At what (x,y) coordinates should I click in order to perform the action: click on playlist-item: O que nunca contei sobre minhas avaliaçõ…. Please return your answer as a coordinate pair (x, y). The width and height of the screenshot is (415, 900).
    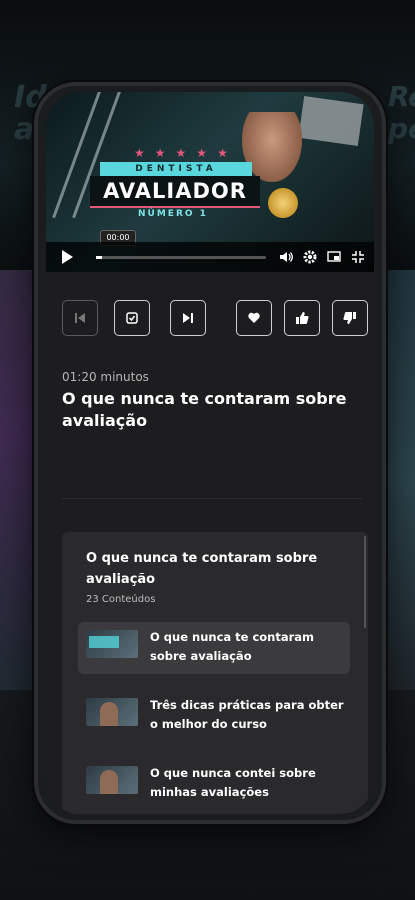
    Looking at the image, I should click on (214, 784).